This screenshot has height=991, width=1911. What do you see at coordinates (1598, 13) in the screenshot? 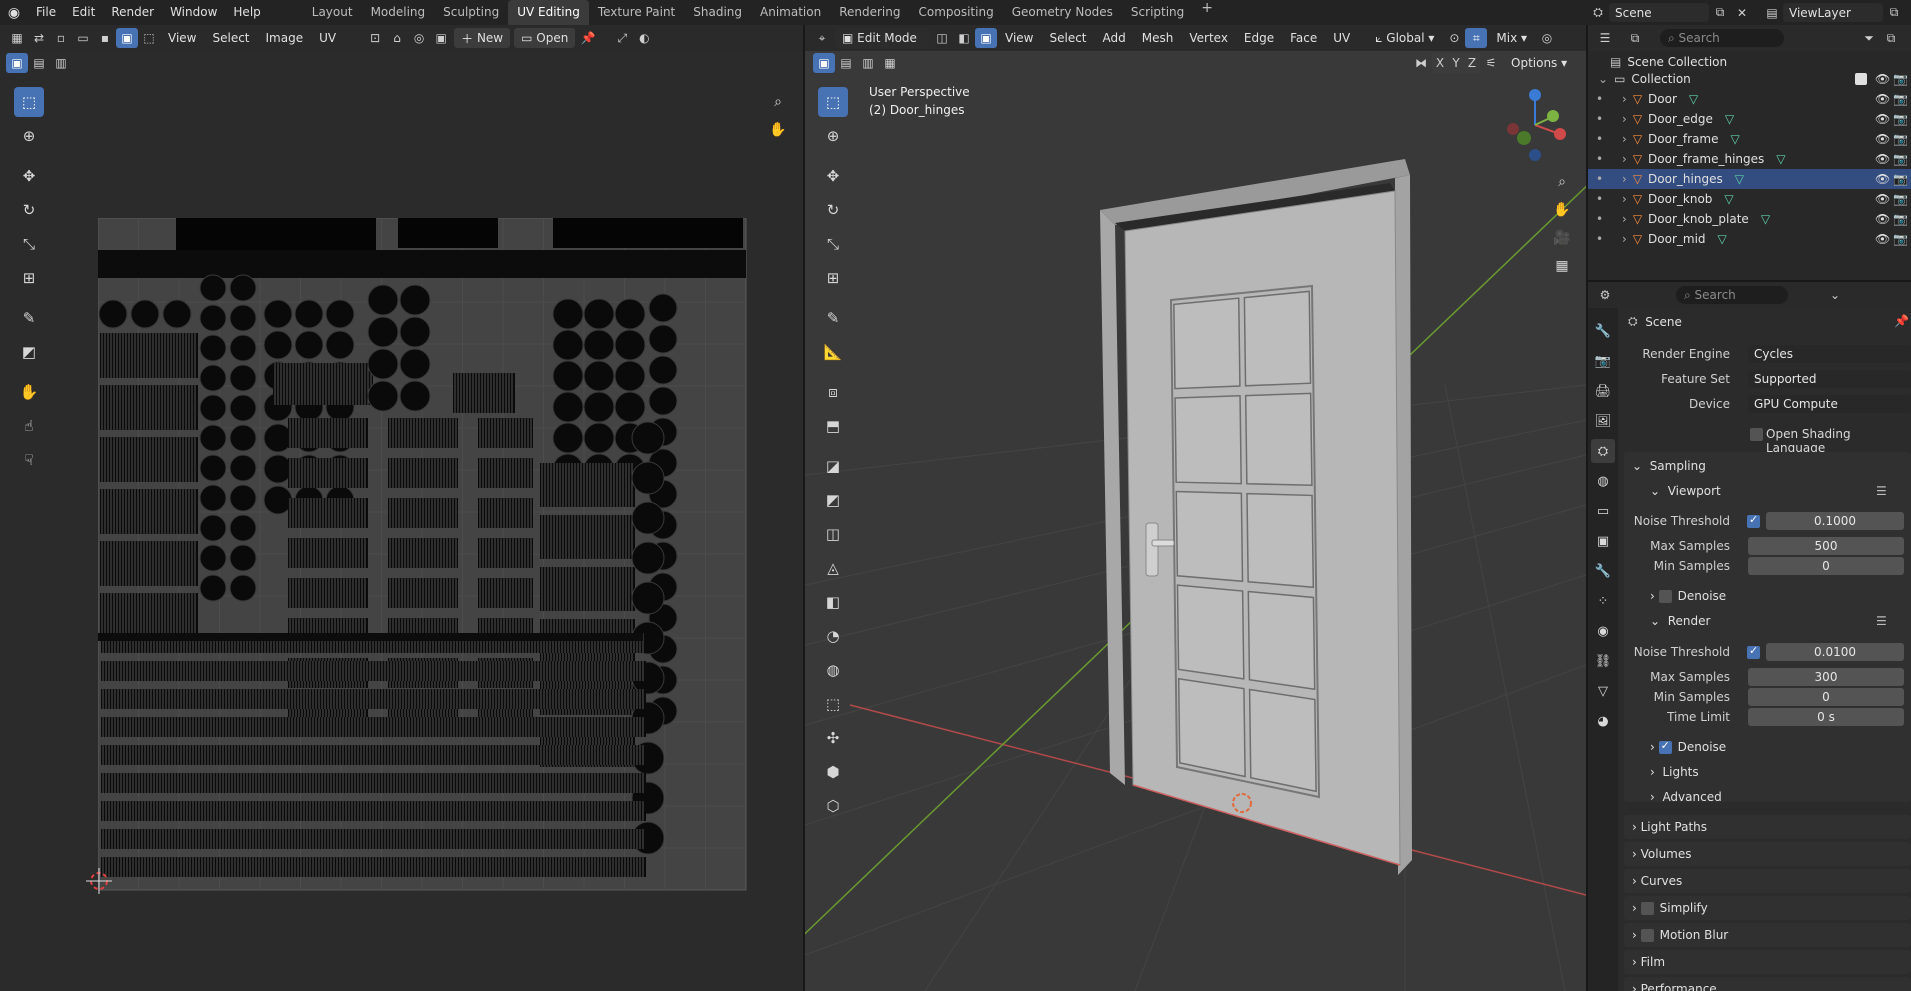
I see `scene-icon: ⛭` at bounding box center [1598, 13].